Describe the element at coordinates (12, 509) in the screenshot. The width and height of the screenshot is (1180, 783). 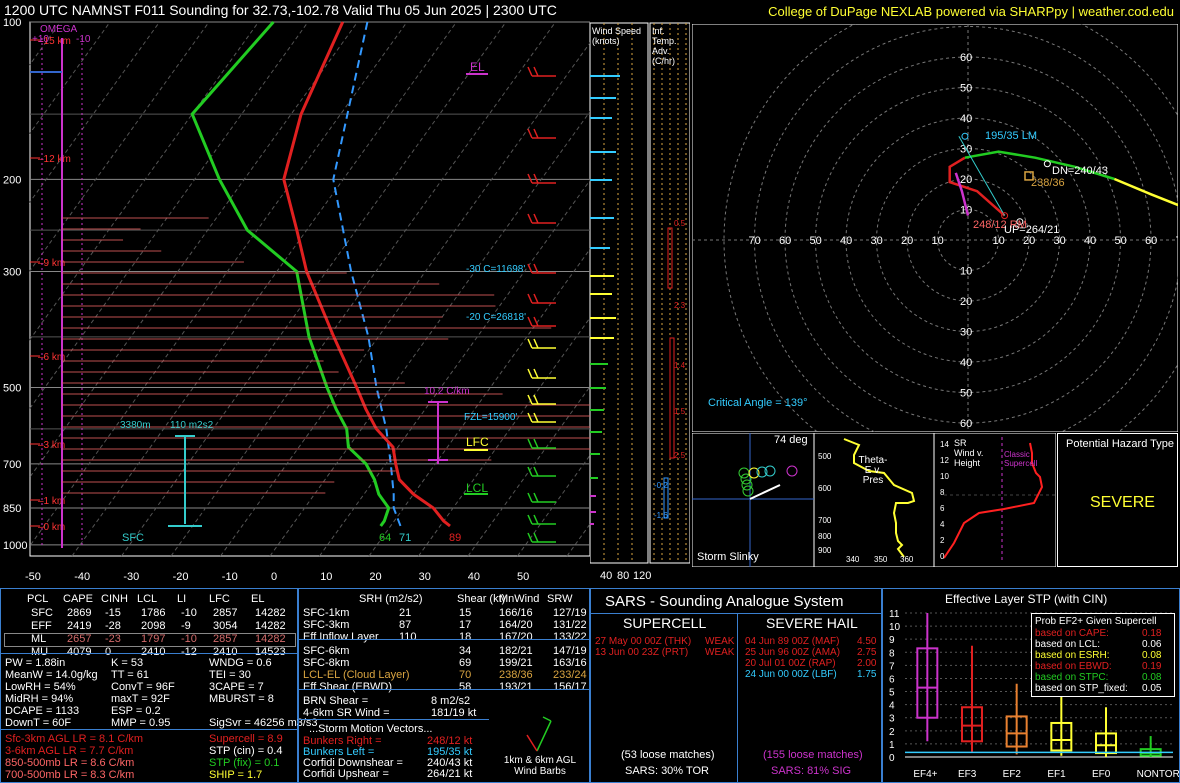
I see `pressure-tick: 850` at that location.